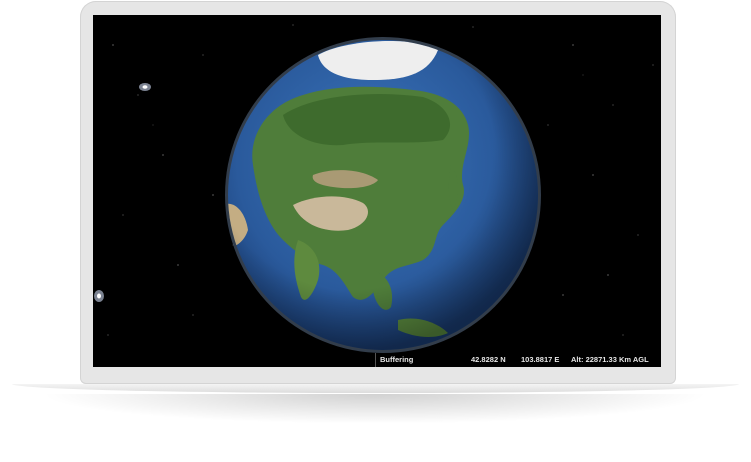 The width and height of the screenshot is (751, 462). I want to click on laptop-shadow, so click(375, 409).